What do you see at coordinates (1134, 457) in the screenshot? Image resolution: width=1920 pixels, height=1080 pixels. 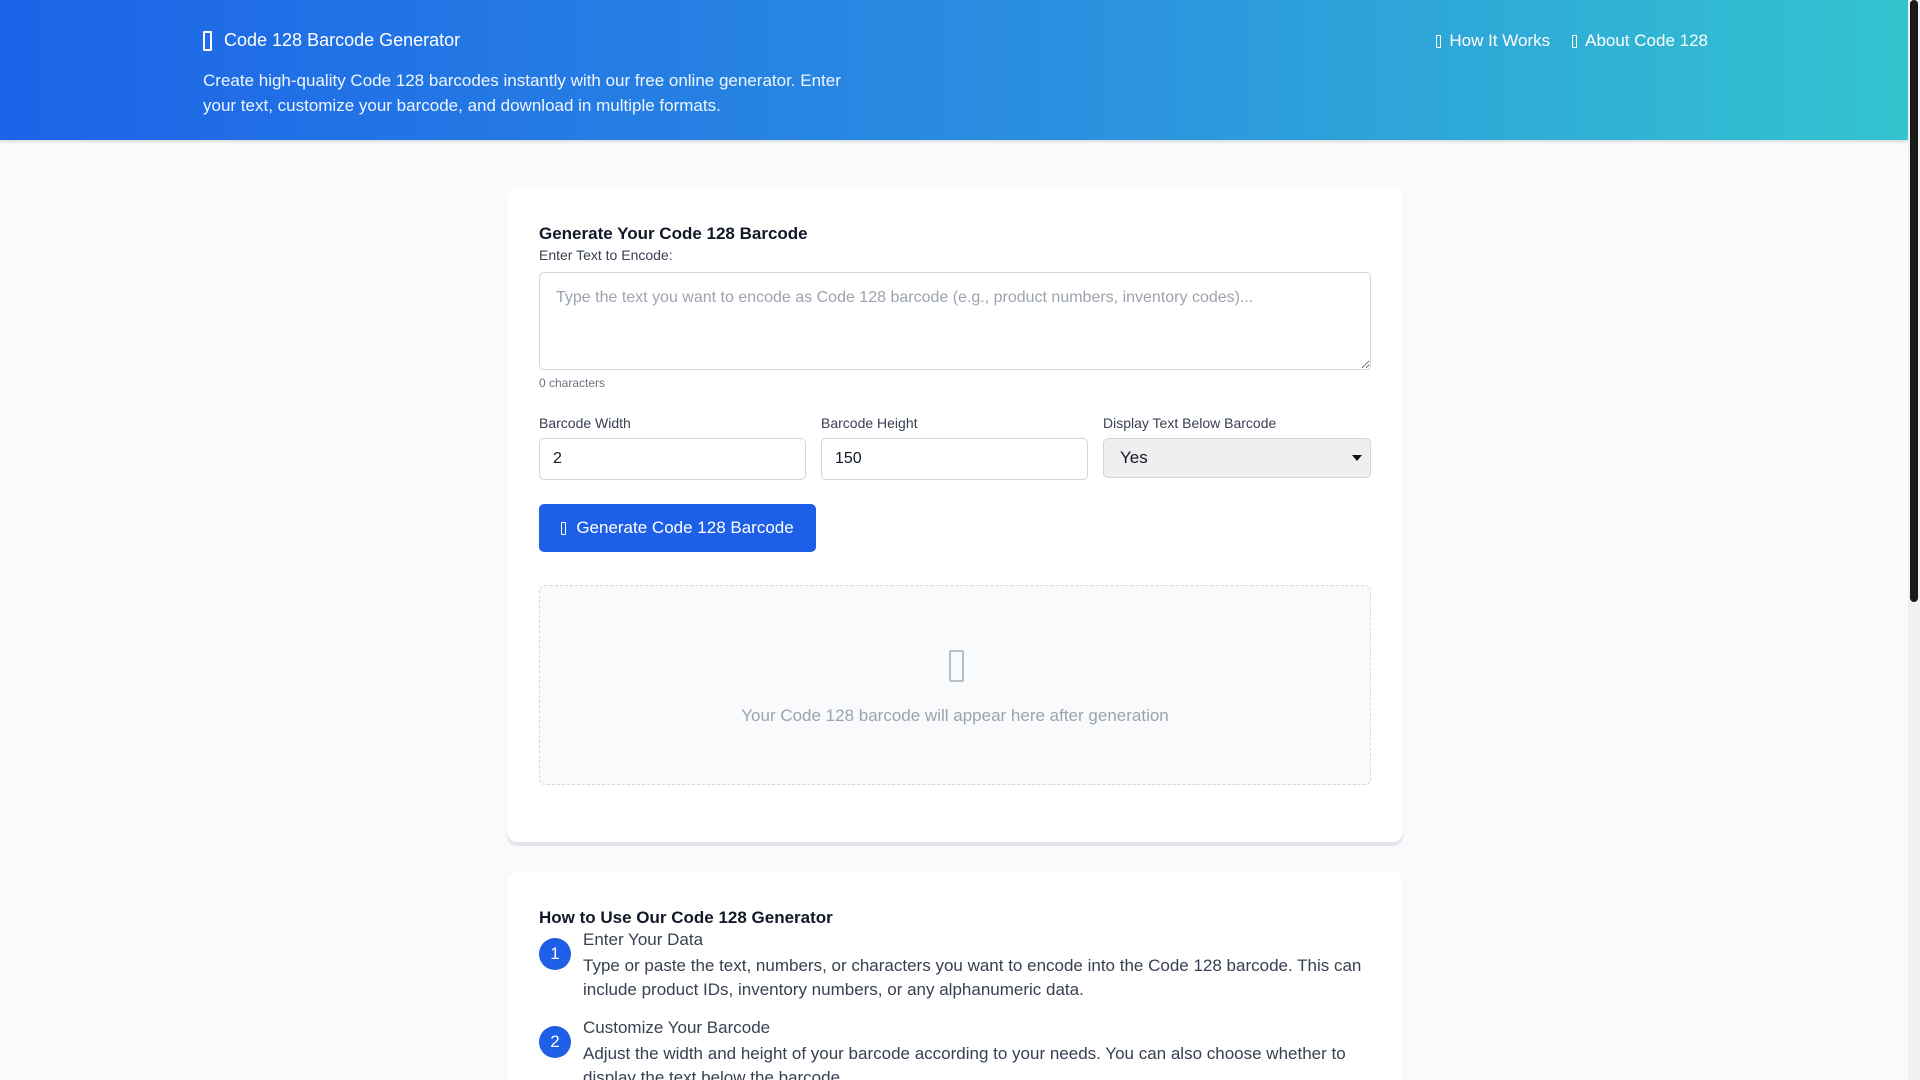 I see `display-text-value: Yes` at bounding box center [1134, 457].